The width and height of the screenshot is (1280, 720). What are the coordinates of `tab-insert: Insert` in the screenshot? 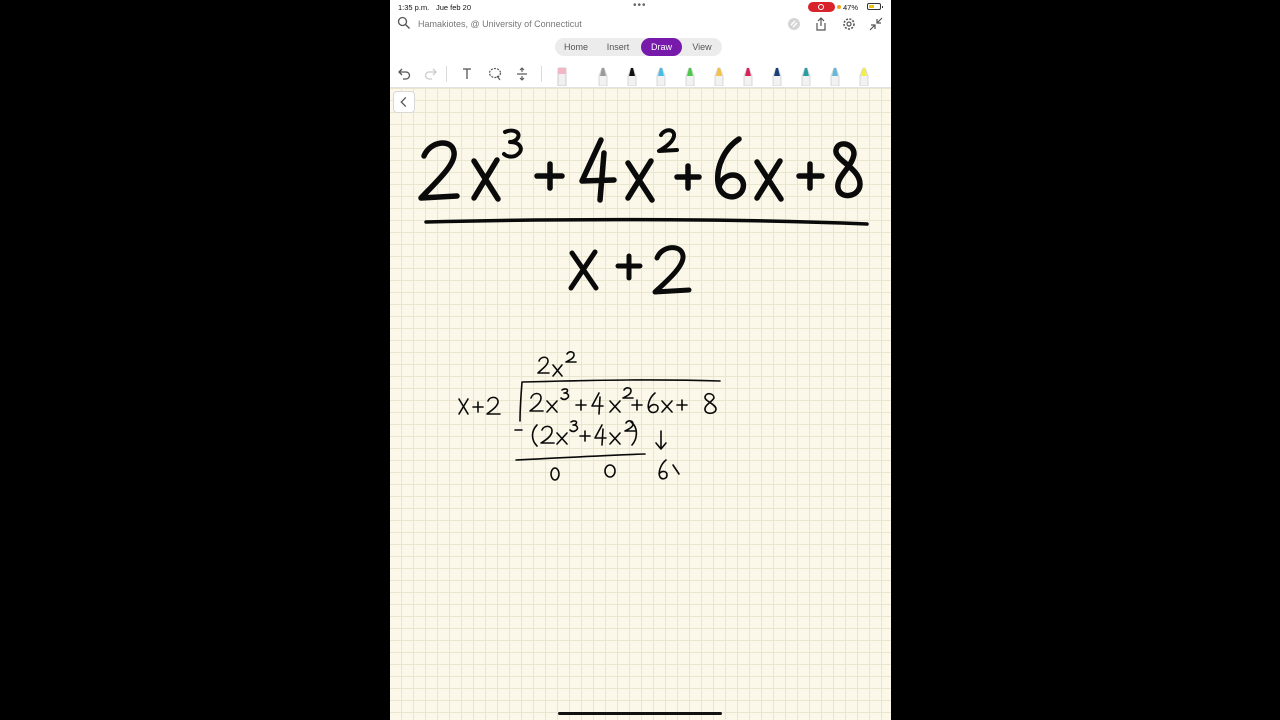 It's located at (618, 47).